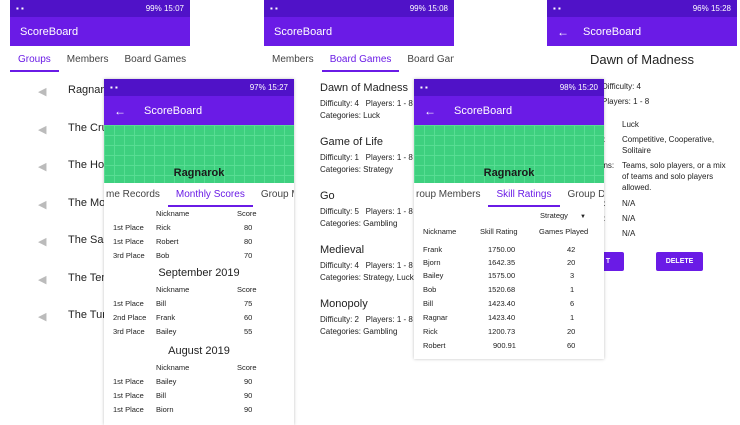 Image resolution: width=740 pixels, height=425 pixels. What do you see at coordinates (327, 196) in the screenshot?
I see `game-name: Go` at bounding box center [327, 196].